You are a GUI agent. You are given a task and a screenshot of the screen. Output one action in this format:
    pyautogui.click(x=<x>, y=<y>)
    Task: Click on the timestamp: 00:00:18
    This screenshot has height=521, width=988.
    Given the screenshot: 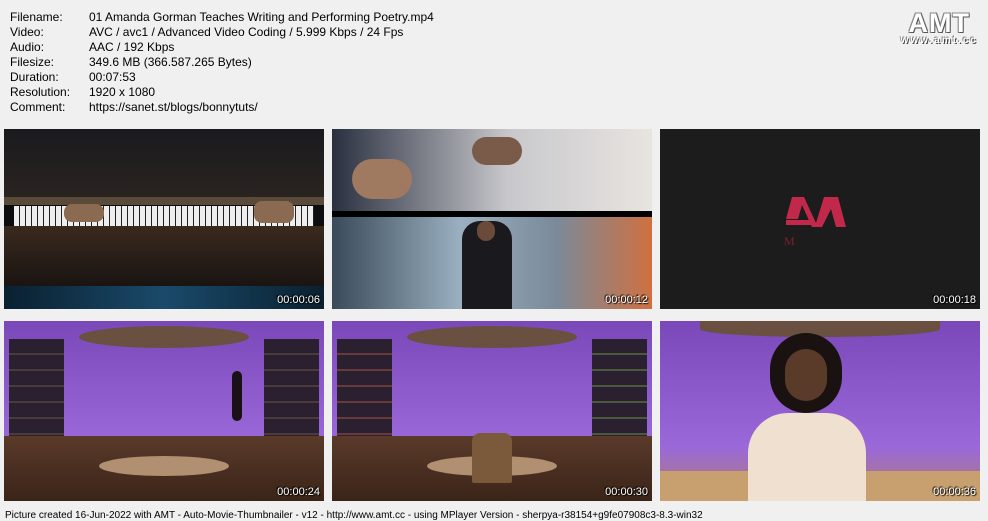 What is the action you would take?
    pyautogui.click(x=954, y=300)
    